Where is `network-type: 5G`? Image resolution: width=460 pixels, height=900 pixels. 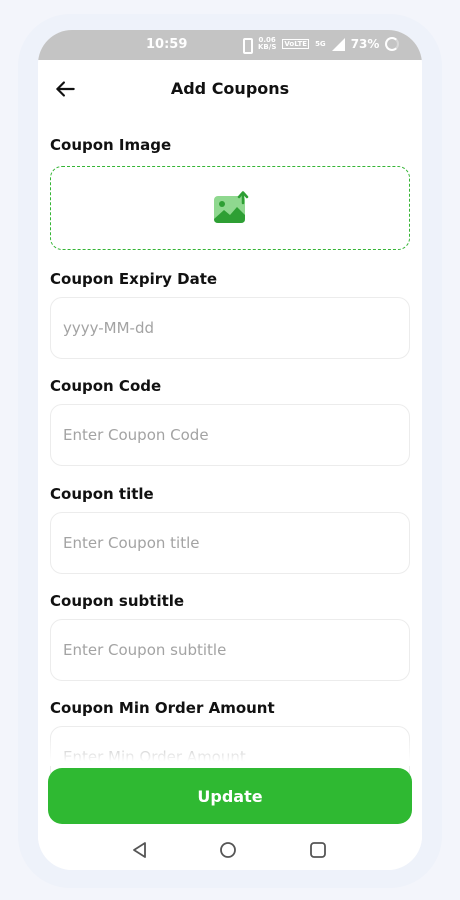 network-type: 5G is located at coordinates (320, 43).